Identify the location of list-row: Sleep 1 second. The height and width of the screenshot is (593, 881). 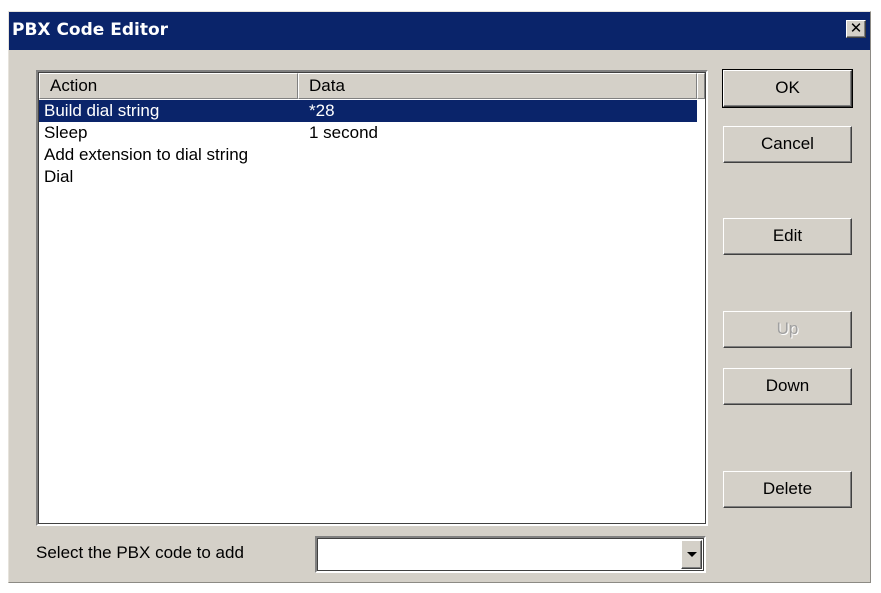
(368, 133).